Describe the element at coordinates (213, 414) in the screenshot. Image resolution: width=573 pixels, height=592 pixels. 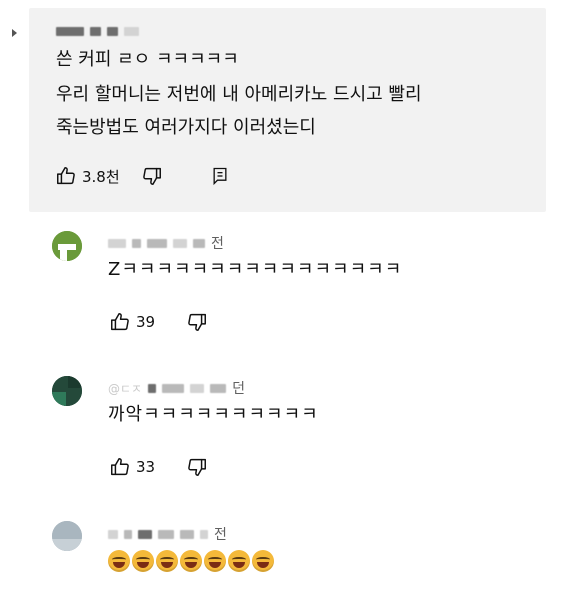
I see `comment-text: 까악ㅋㅋㅋㅋㅋㅋㅋㅋㅋㅋ` at that location.